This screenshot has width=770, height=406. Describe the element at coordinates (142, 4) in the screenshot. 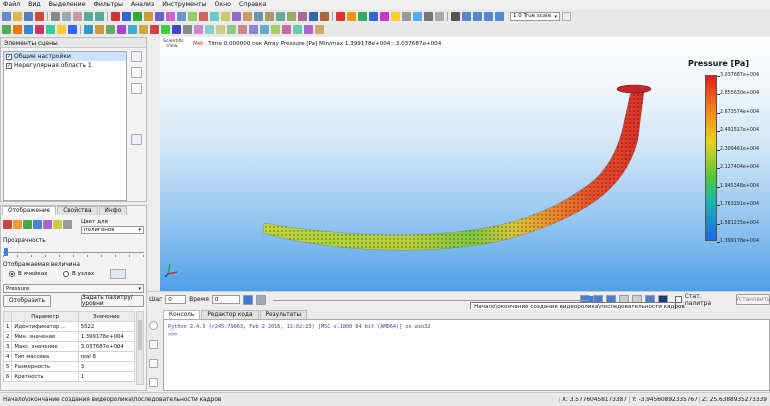

I see `menu-analysis: Анализ` at that location.